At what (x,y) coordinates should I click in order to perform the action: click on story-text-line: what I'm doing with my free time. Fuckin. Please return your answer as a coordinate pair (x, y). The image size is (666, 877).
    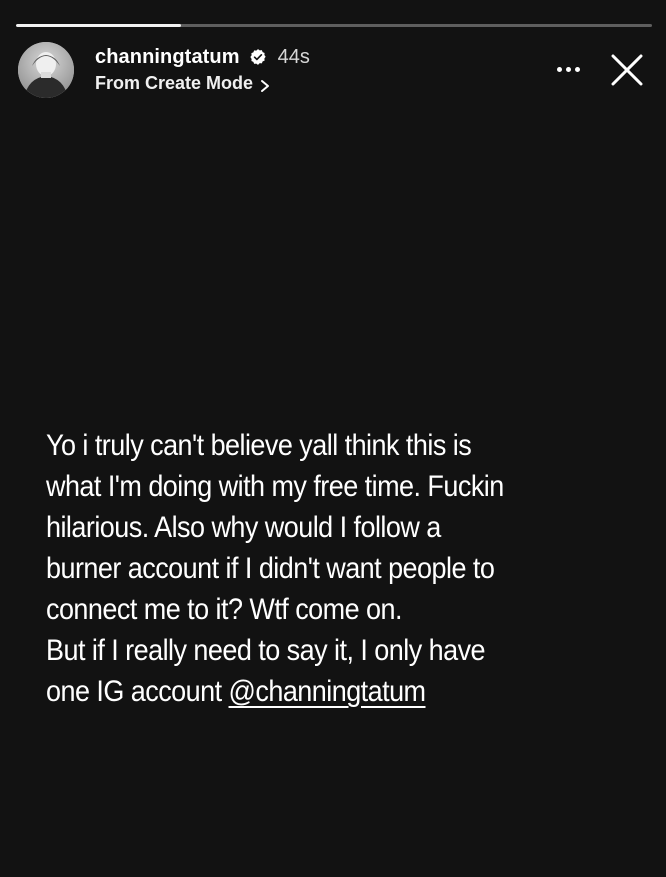
    Looking at the image, I should click on (275, 486).